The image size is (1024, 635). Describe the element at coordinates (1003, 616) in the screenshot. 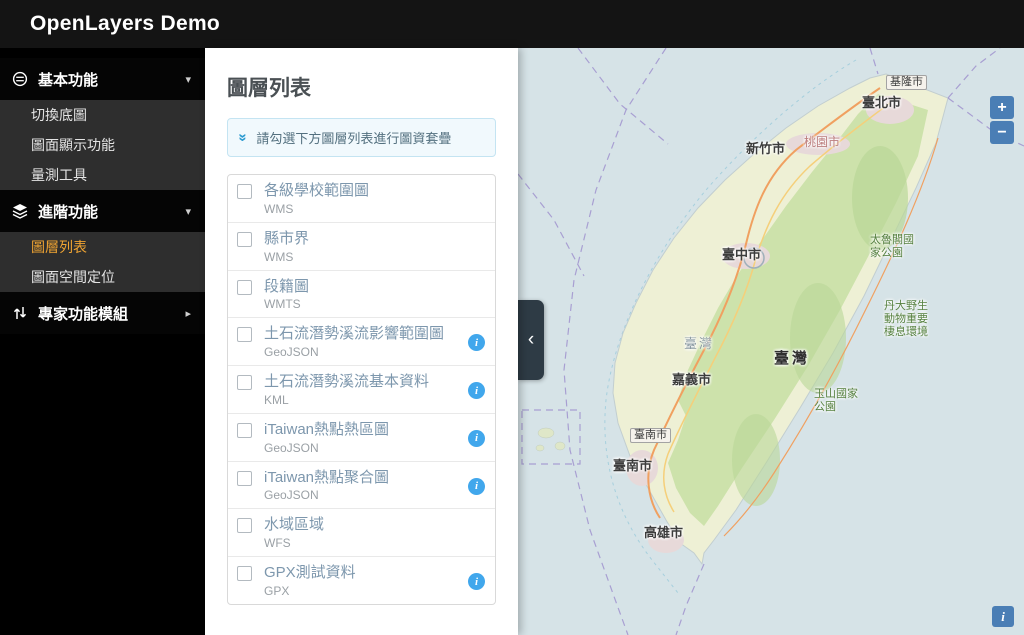

I see `attribution-button: i` at that location.